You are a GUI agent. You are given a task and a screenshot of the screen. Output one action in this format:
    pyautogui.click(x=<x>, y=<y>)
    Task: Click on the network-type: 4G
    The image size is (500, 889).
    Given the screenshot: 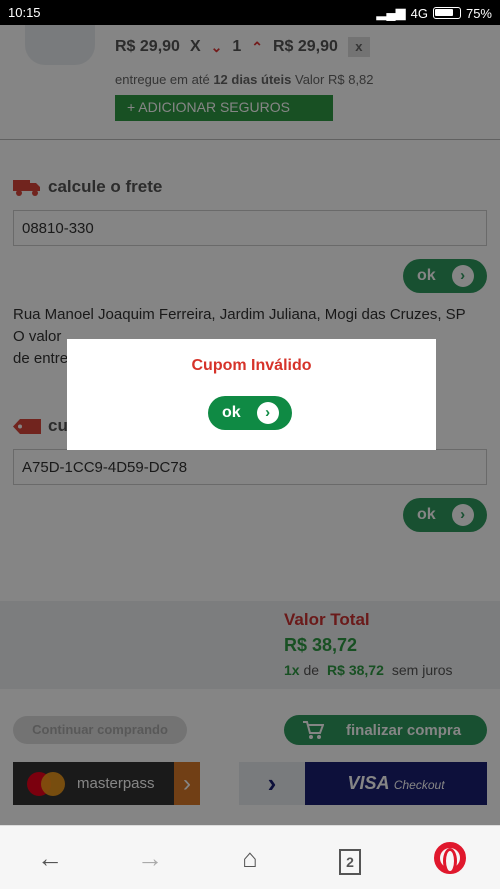 What is the action you would take?
    pyautogui.click(x=419, y=13)
    